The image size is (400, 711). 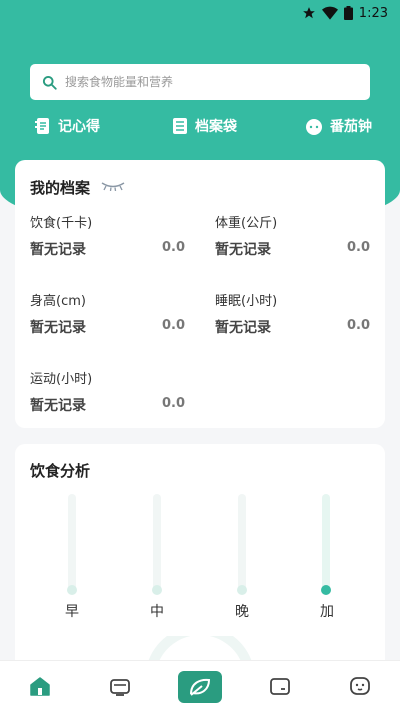 I want to click on quick-link-label: 番茄钟, so click(x=351, y=127).